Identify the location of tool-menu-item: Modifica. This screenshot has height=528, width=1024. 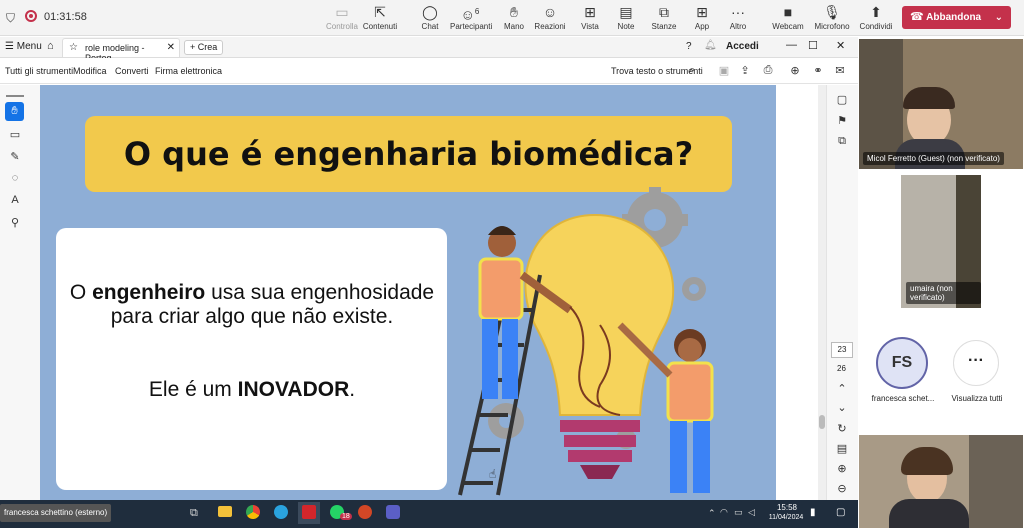
(90, 71).